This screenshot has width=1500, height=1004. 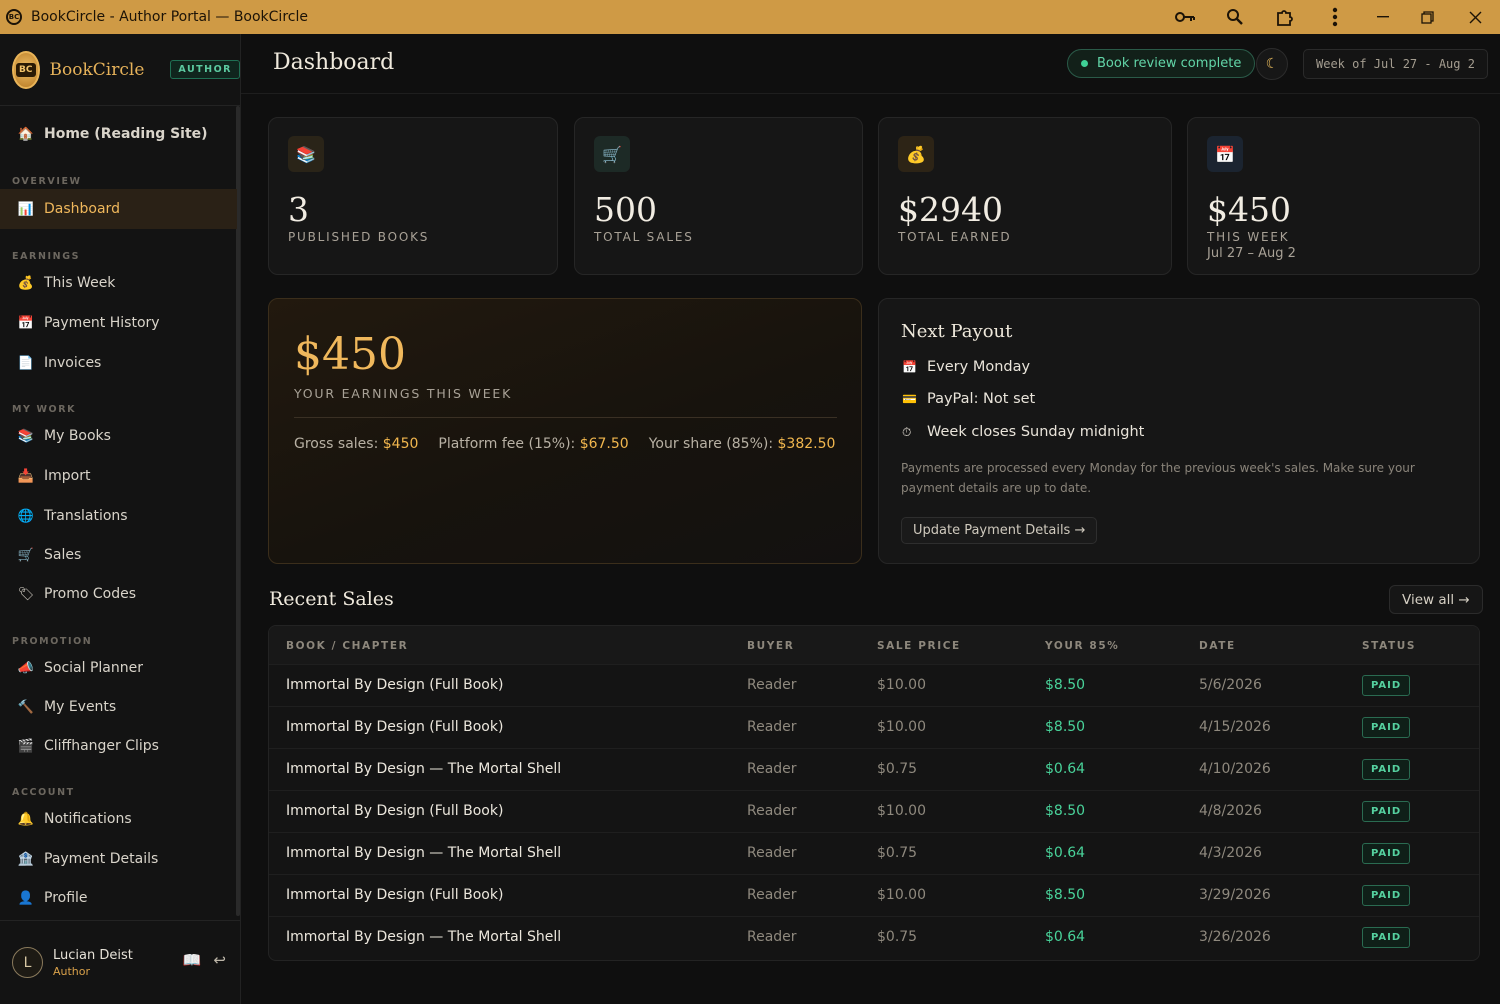 I want to click on cell-date: 4/8/2026, so click(x=1230, y=811).